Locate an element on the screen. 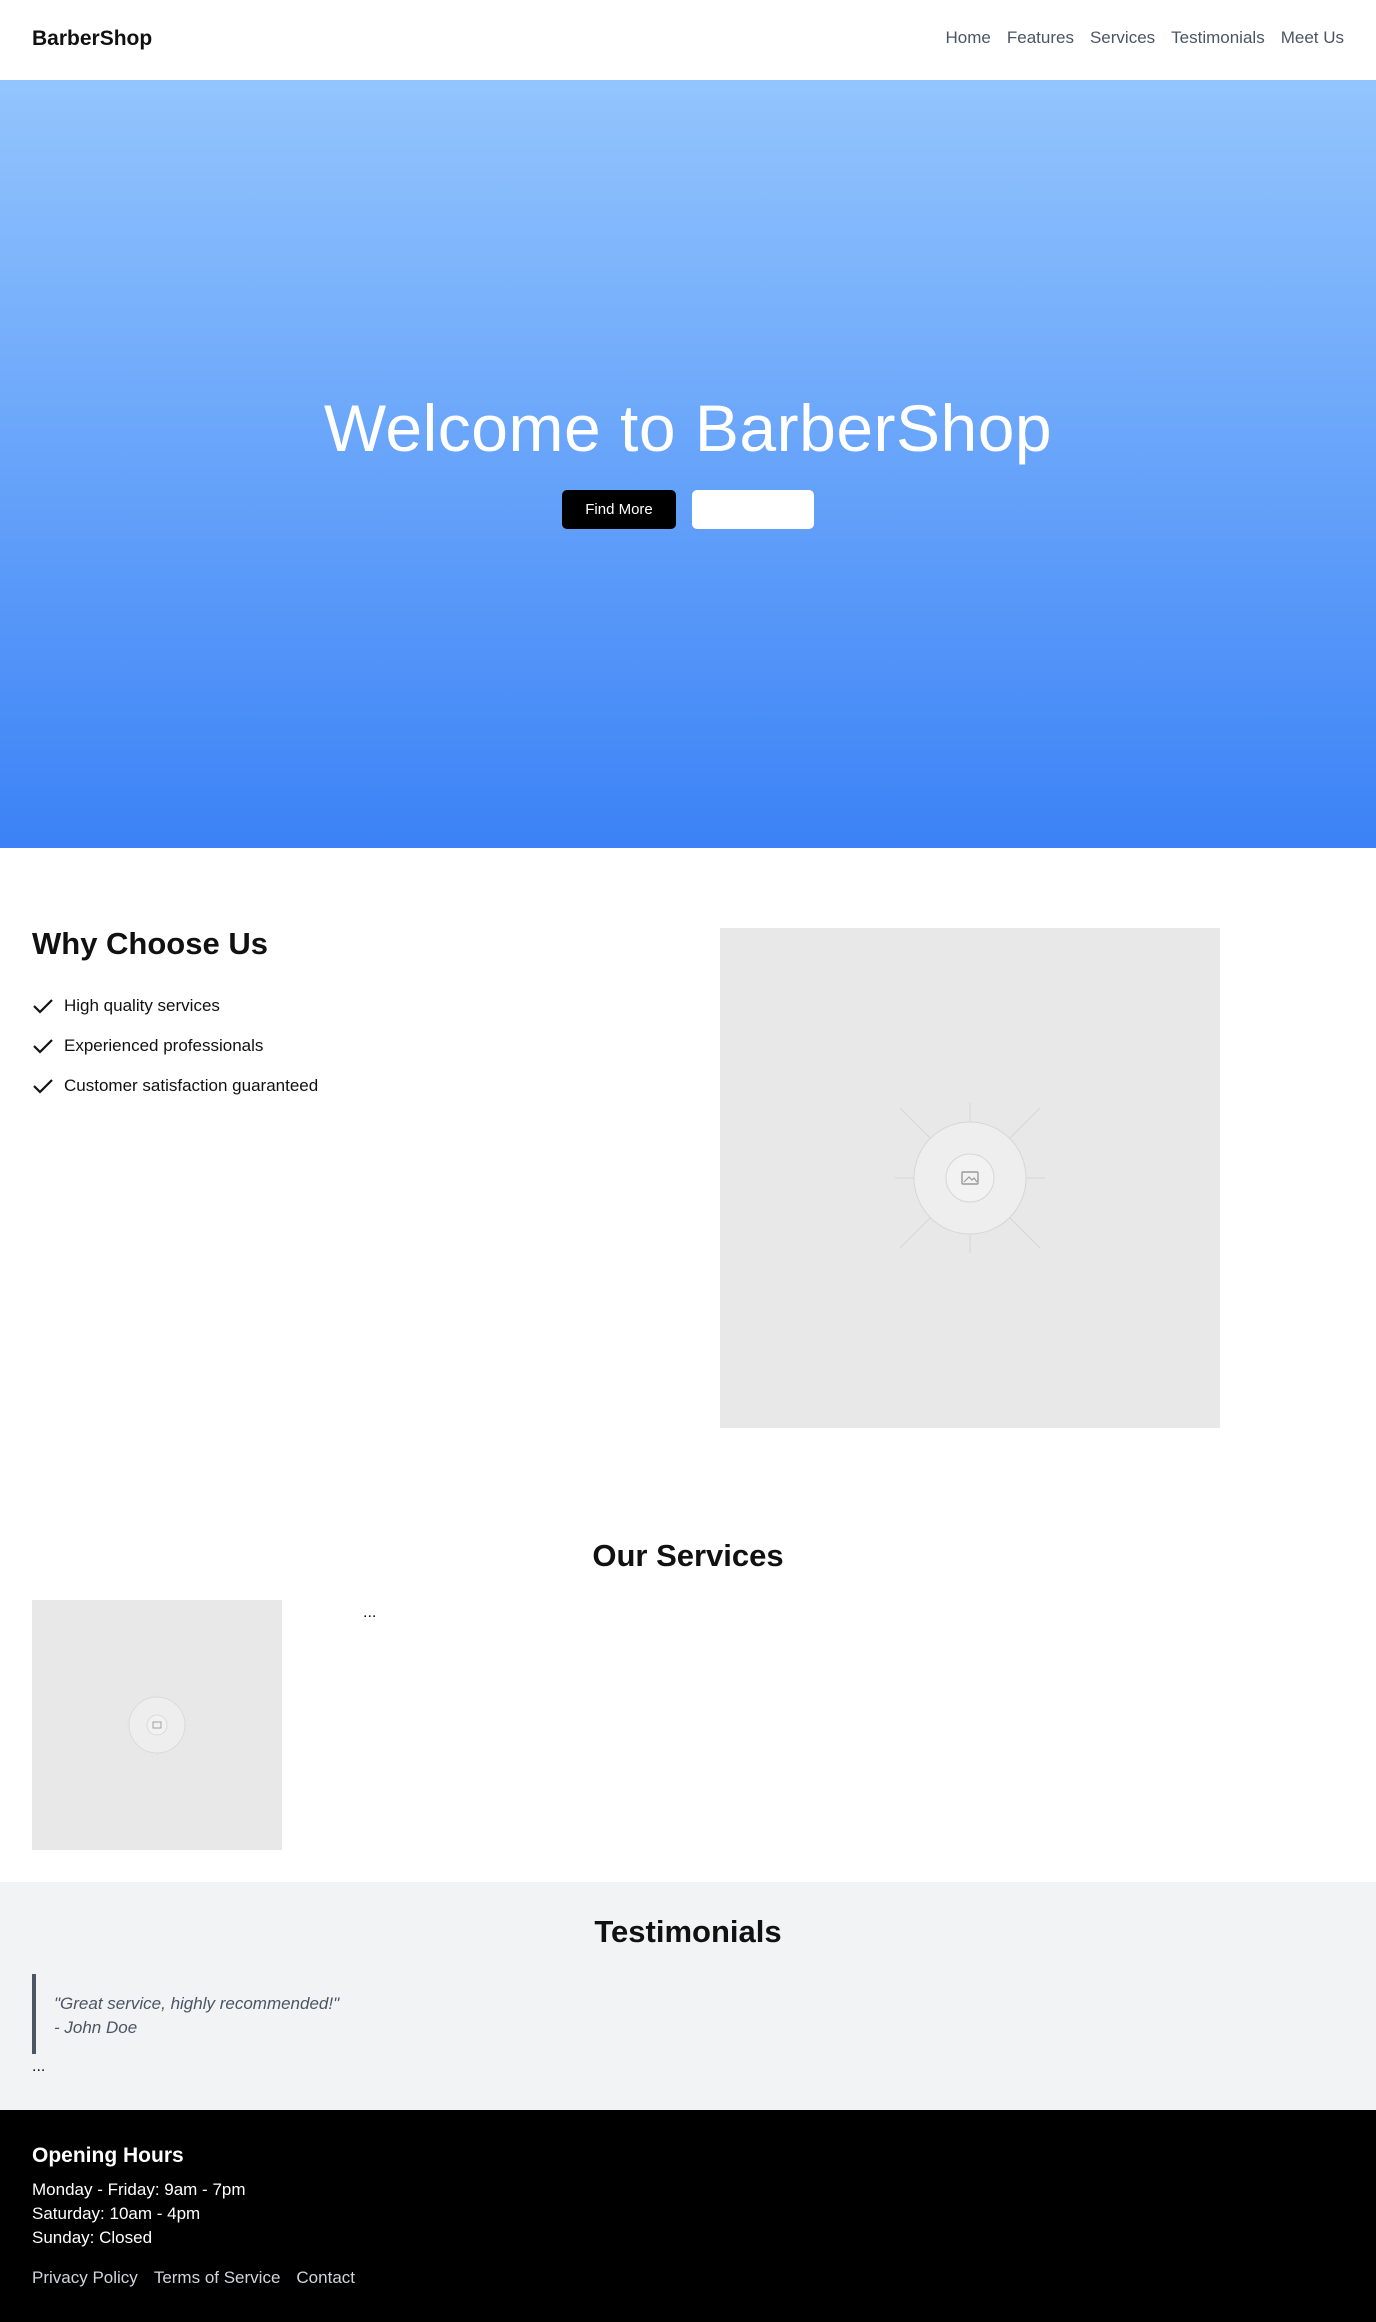 The height and width of the screenshot is (2322, 1376). terms-of-service-link: Terms of Service is located at coordinates (217, 2278).